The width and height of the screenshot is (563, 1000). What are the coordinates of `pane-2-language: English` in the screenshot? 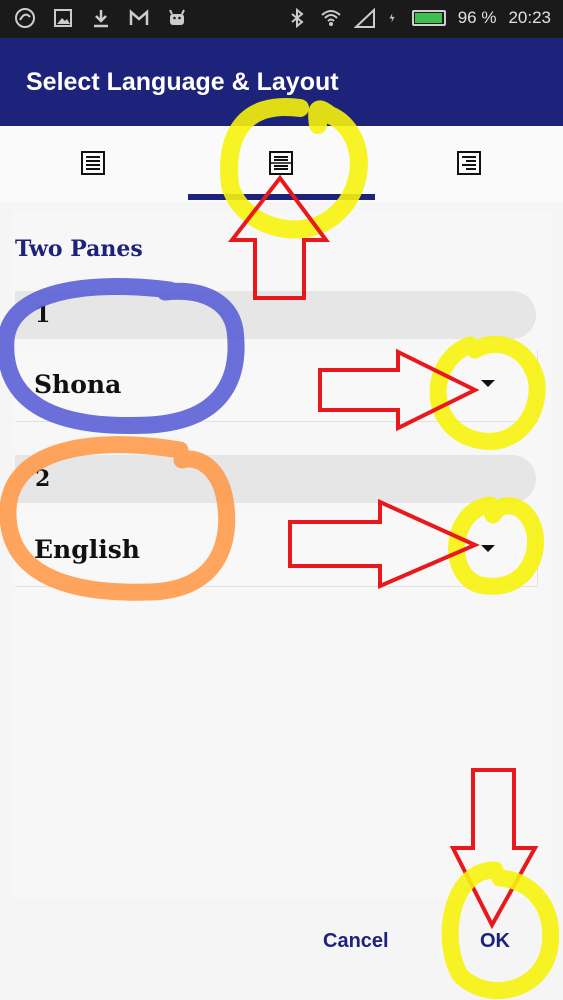 It's located at (87, 549).